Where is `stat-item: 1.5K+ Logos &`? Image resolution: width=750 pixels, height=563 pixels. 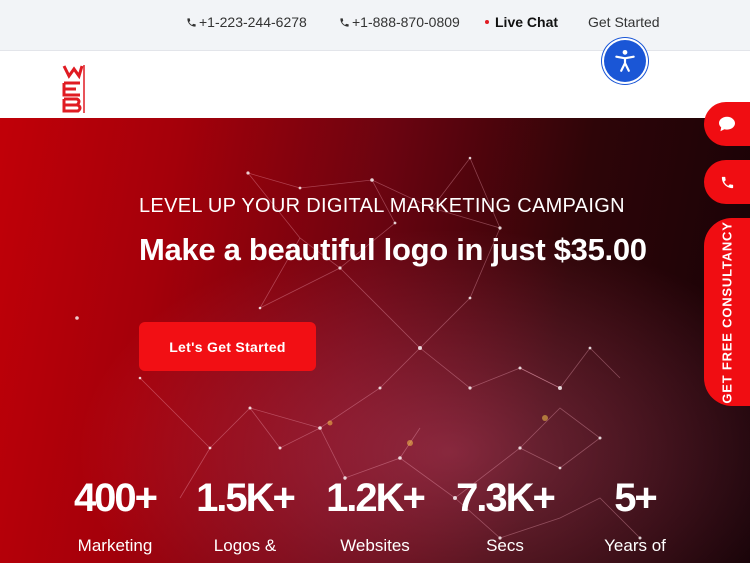 stat-item: 1.5K+ Logos & is located at coordinates (245, 516).